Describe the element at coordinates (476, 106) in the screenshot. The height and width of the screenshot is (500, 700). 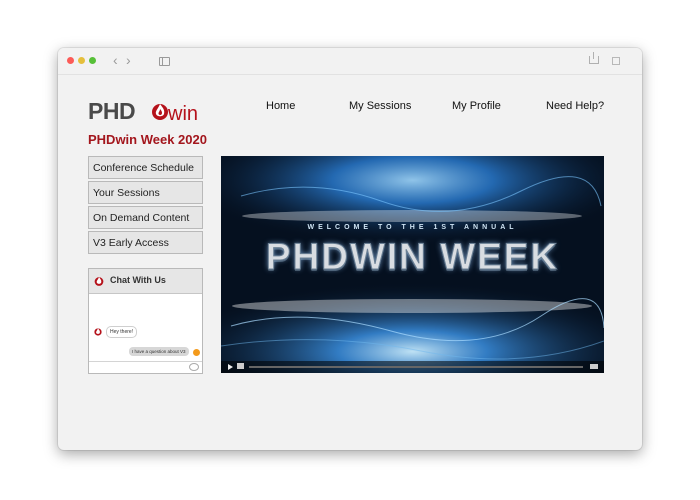
I see `nav-my-profile-link: My Profile` at that location.